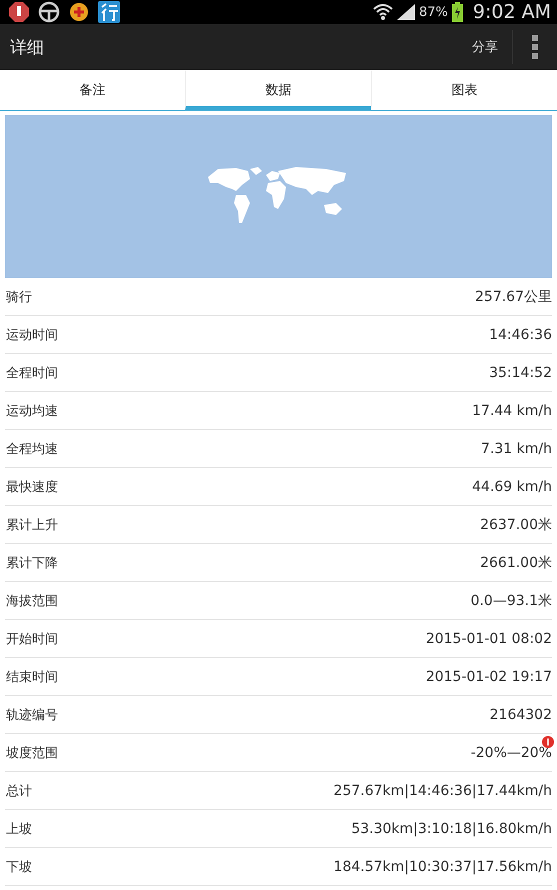 This screenshot has width=557, height=890. What do you see at coordinates (19, 297) in the screenshot?
I see `field-label: 骑行` at bounding box center [19, 297].